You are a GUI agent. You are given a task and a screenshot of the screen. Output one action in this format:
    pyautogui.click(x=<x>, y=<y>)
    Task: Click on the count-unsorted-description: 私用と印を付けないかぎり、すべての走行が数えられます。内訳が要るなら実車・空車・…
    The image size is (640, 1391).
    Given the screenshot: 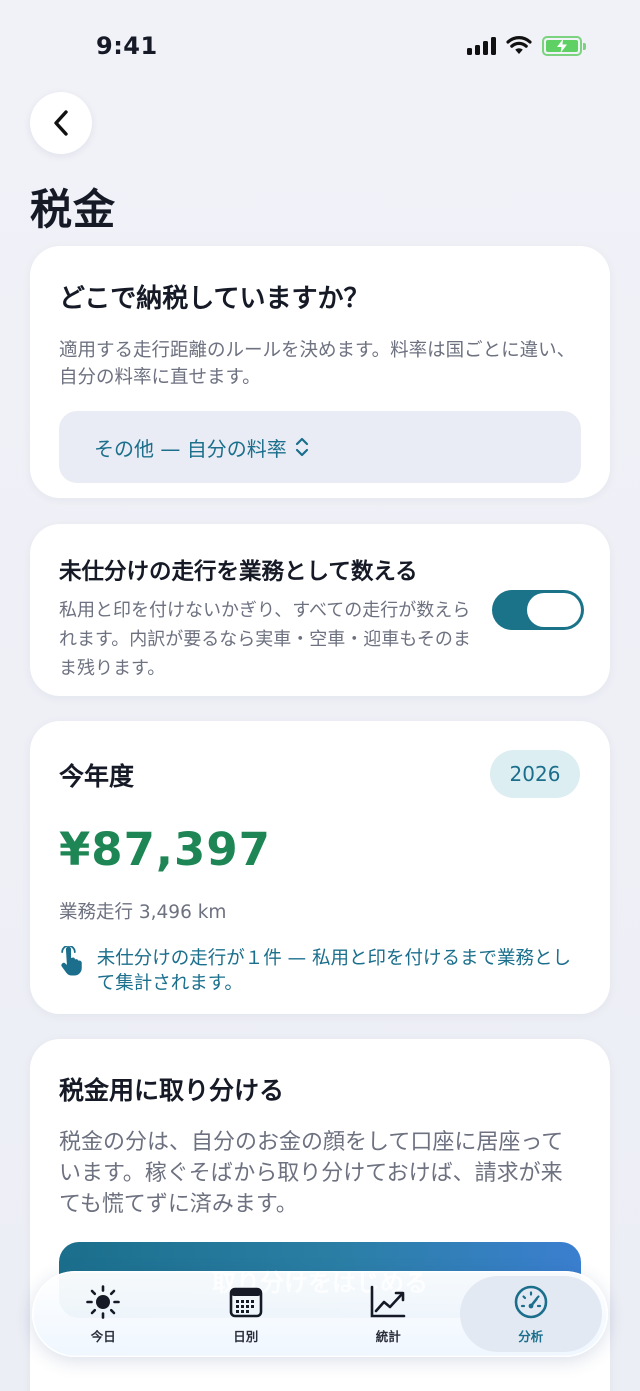 What is the action you would take?
    pyautogui.click(x=265, y=639)
    